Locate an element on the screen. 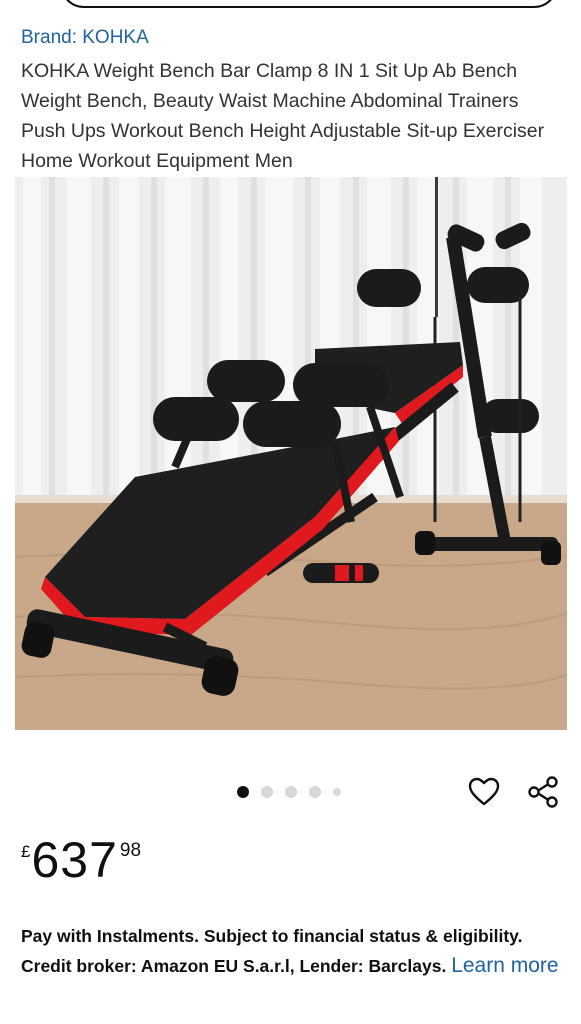  share-icon is located at coordinates (543, 792).